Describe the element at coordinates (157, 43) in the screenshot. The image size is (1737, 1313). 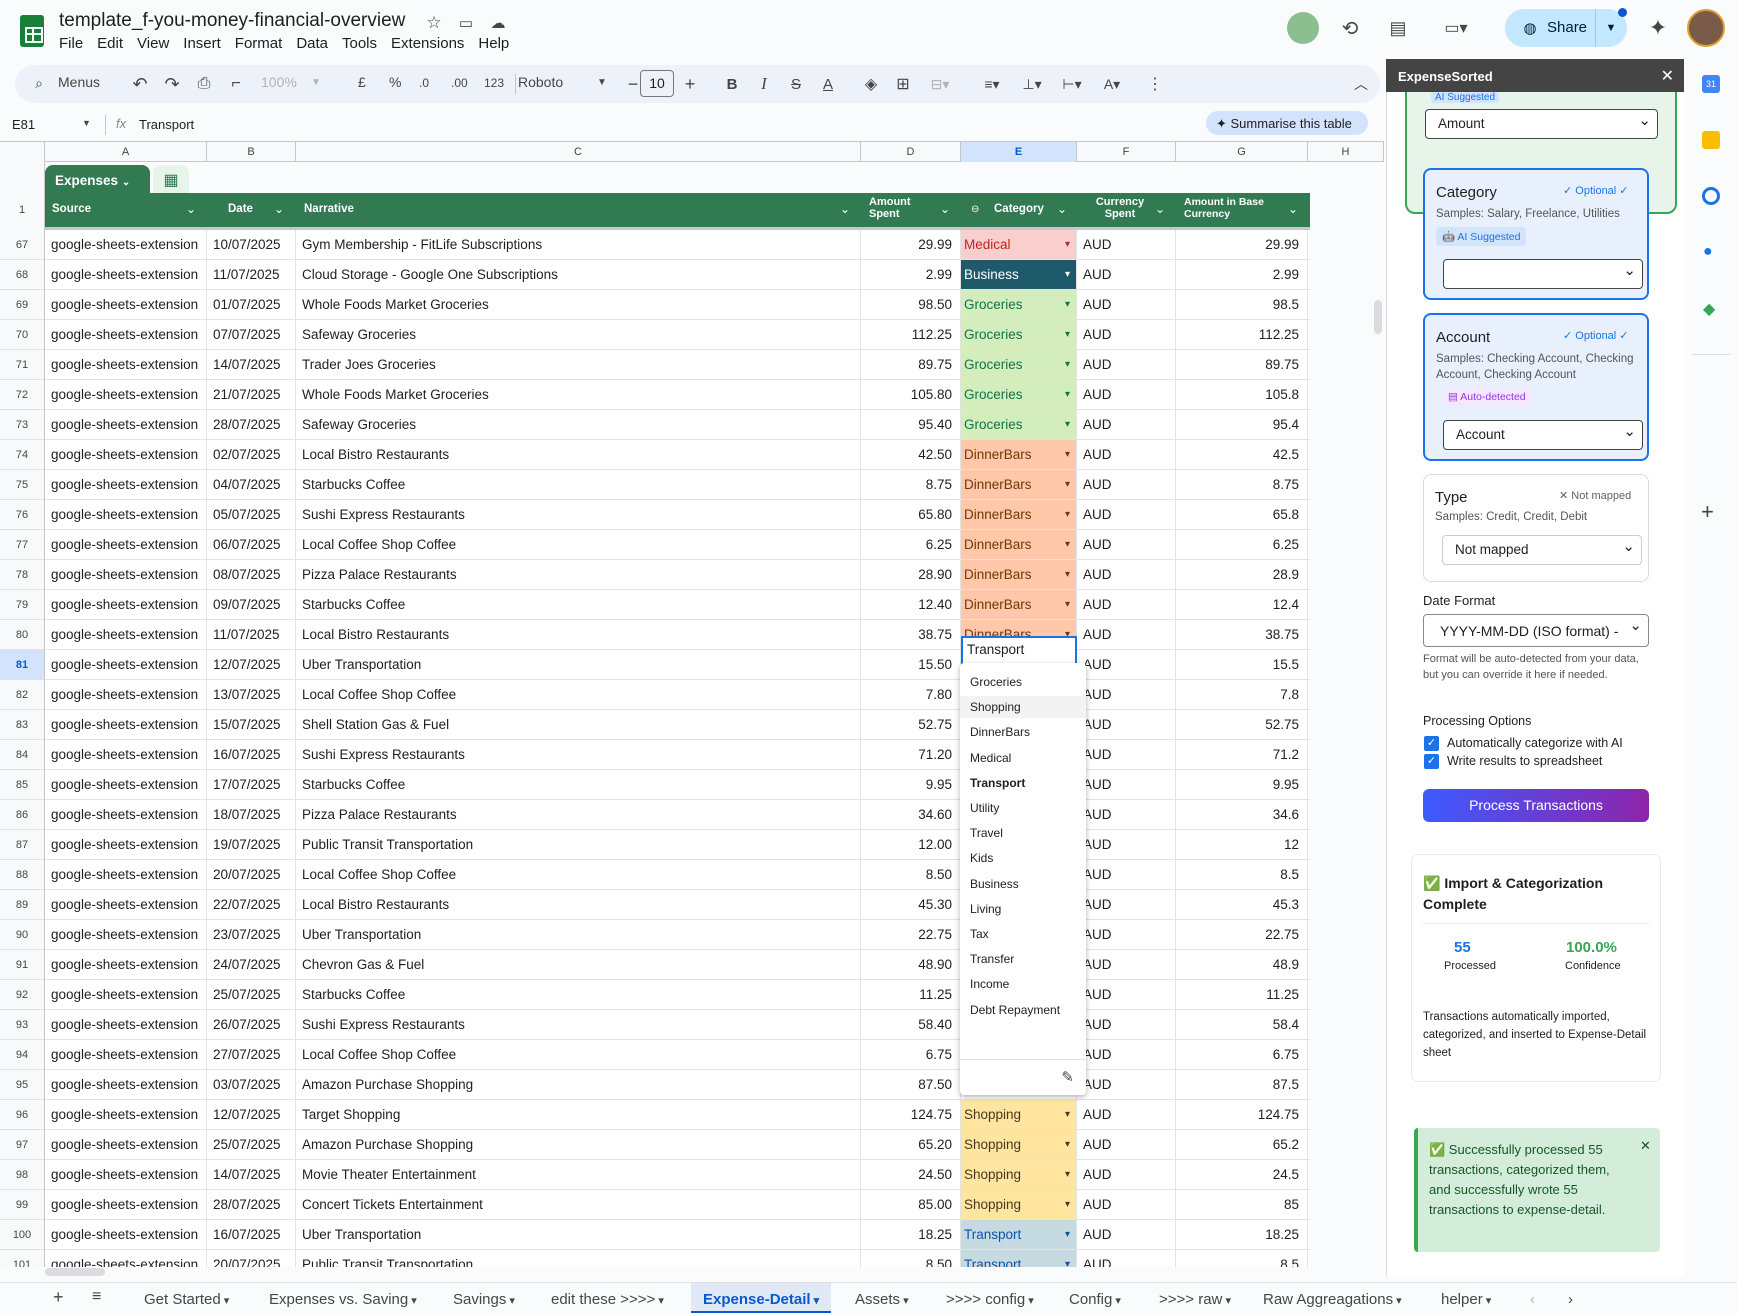
I see `menu-view: View` at that location.